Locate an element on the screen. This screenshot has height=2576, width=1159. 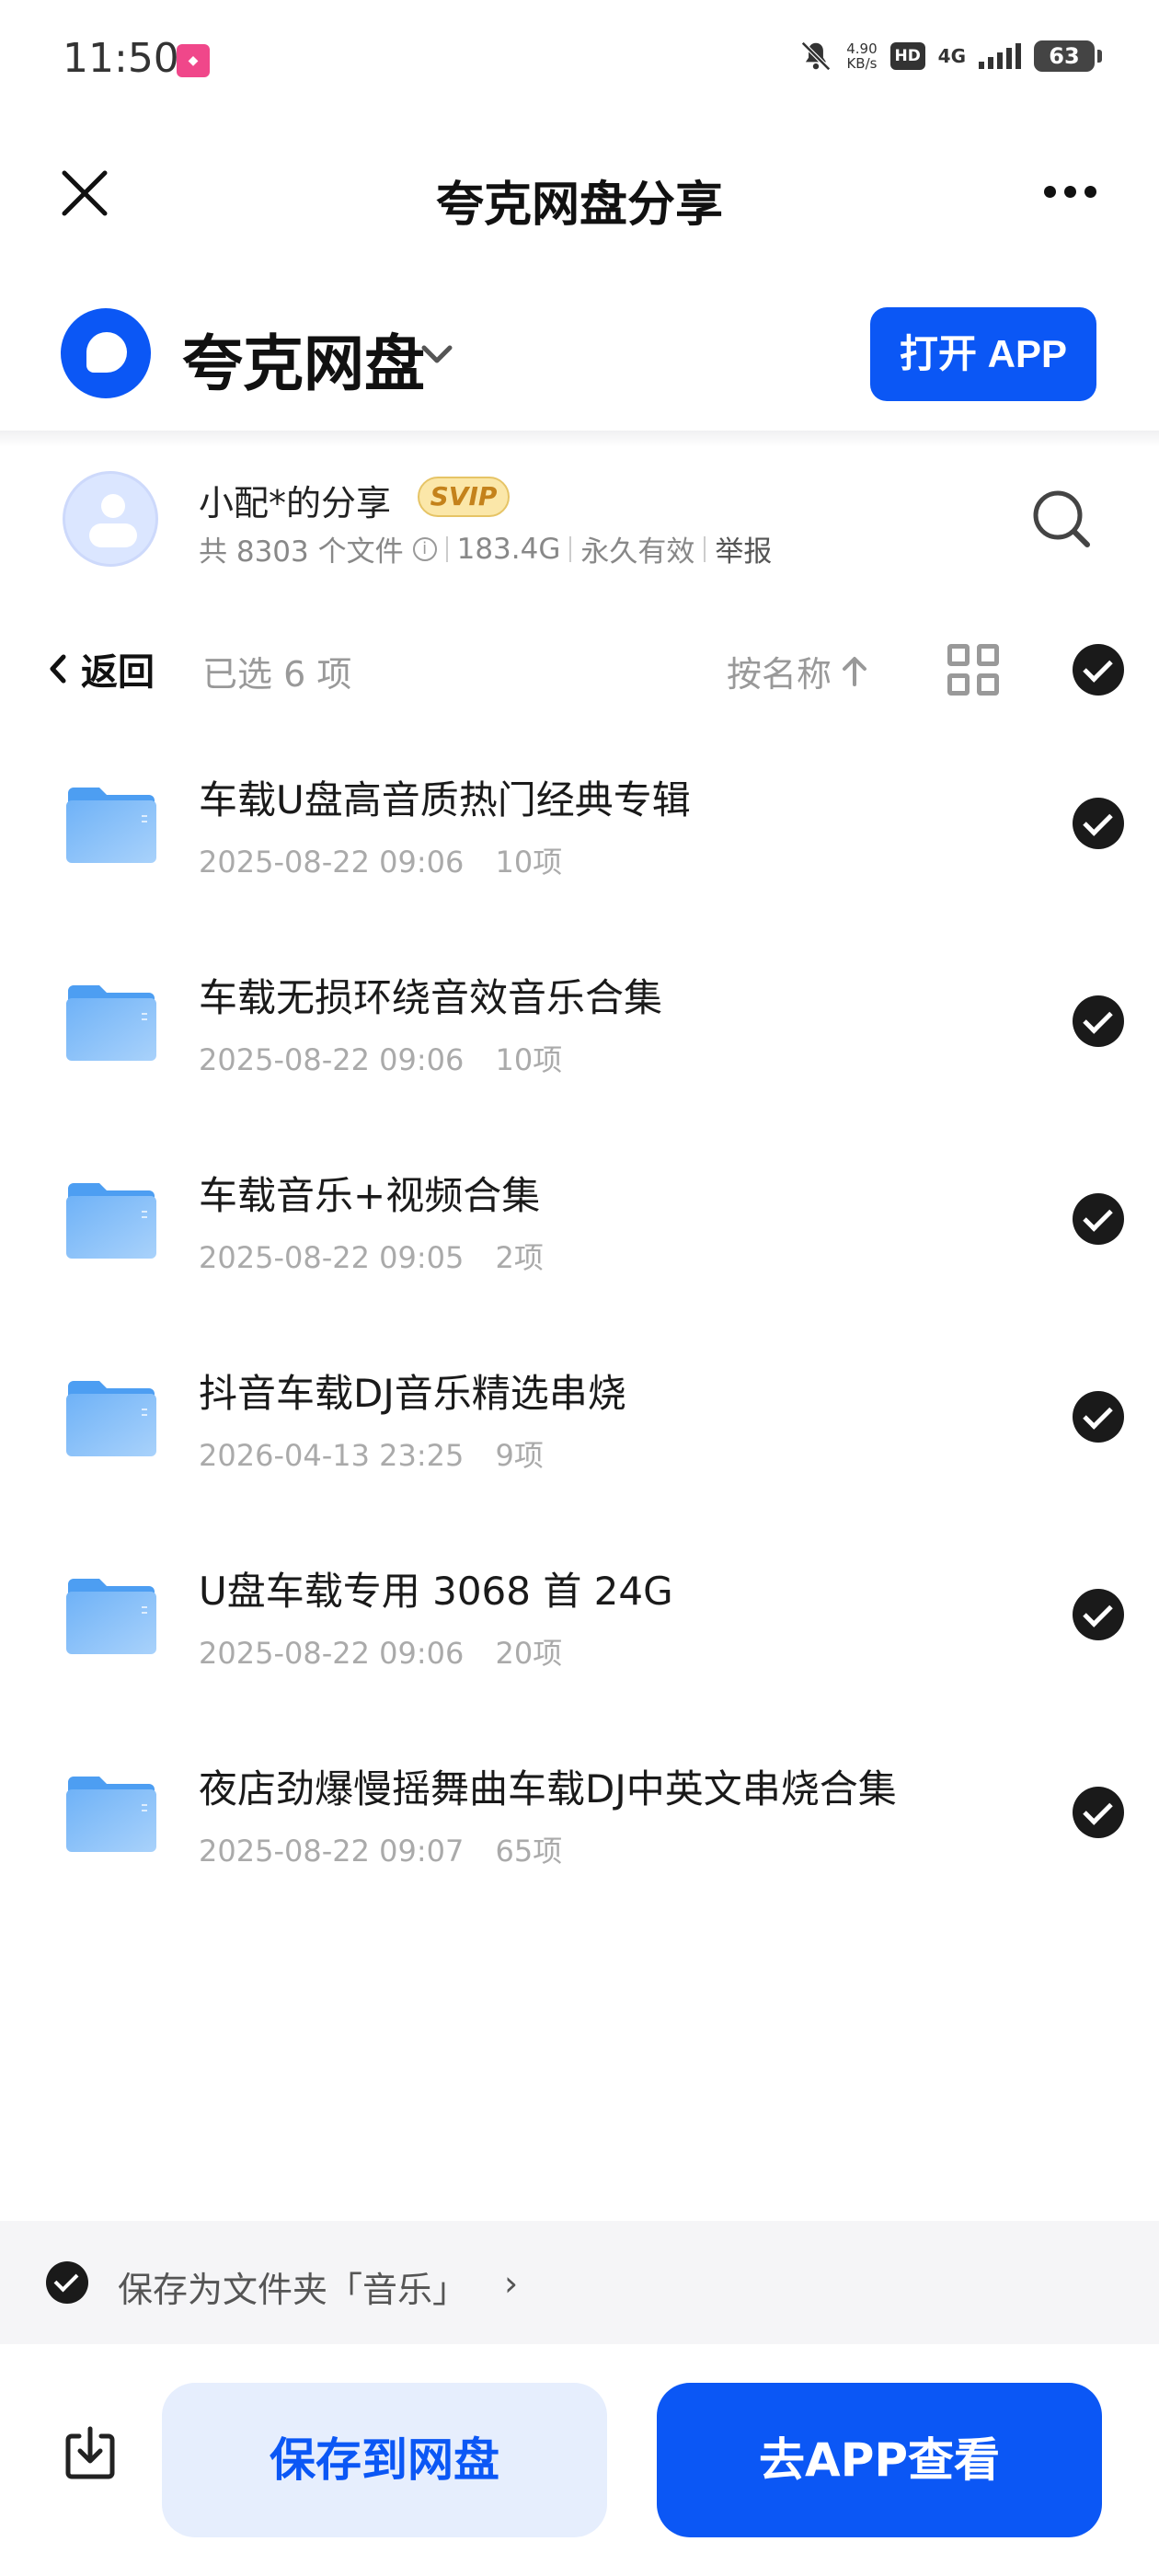
status-time: 11:50 is located at coordinates (121, 58).